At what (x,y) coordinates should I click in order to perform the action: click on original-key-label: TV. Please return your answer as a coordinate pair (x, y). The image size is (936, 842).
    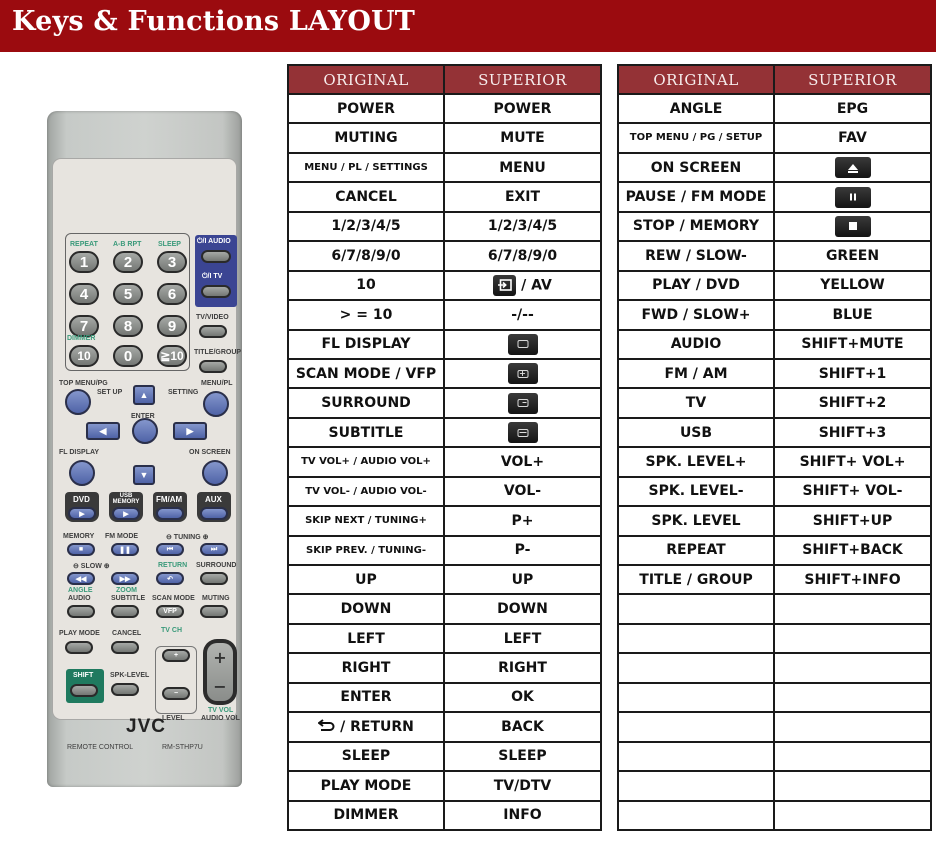
    Looking at the image, I should click on (696, 403).